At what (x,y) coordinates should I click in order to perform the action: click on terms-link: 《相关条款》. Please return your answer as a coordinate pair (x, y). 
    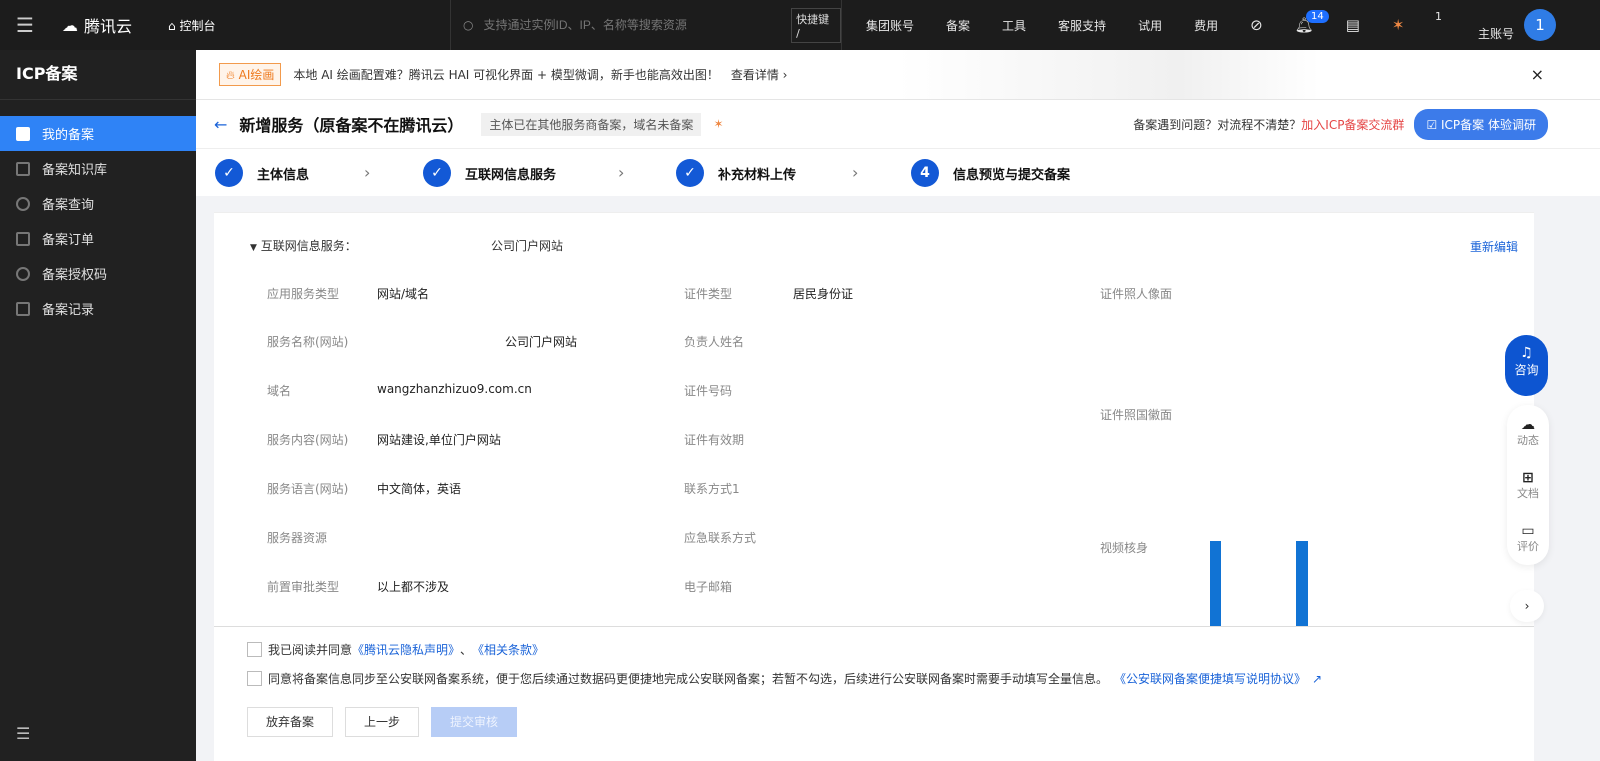
    Looking at the image, I should click on (508, 649).